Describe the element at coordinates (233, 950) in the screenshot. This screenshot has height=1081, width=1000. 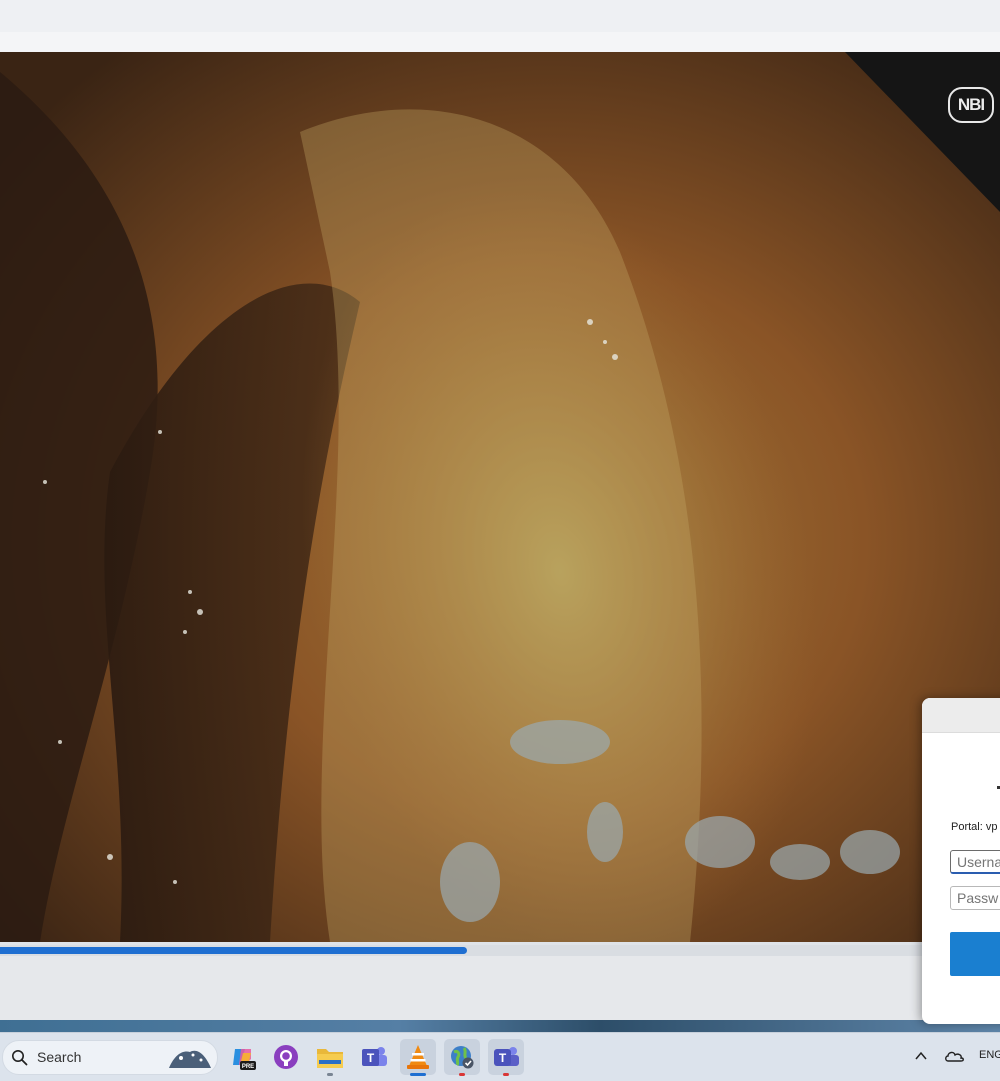
I see `video-progress-fill` at that location.